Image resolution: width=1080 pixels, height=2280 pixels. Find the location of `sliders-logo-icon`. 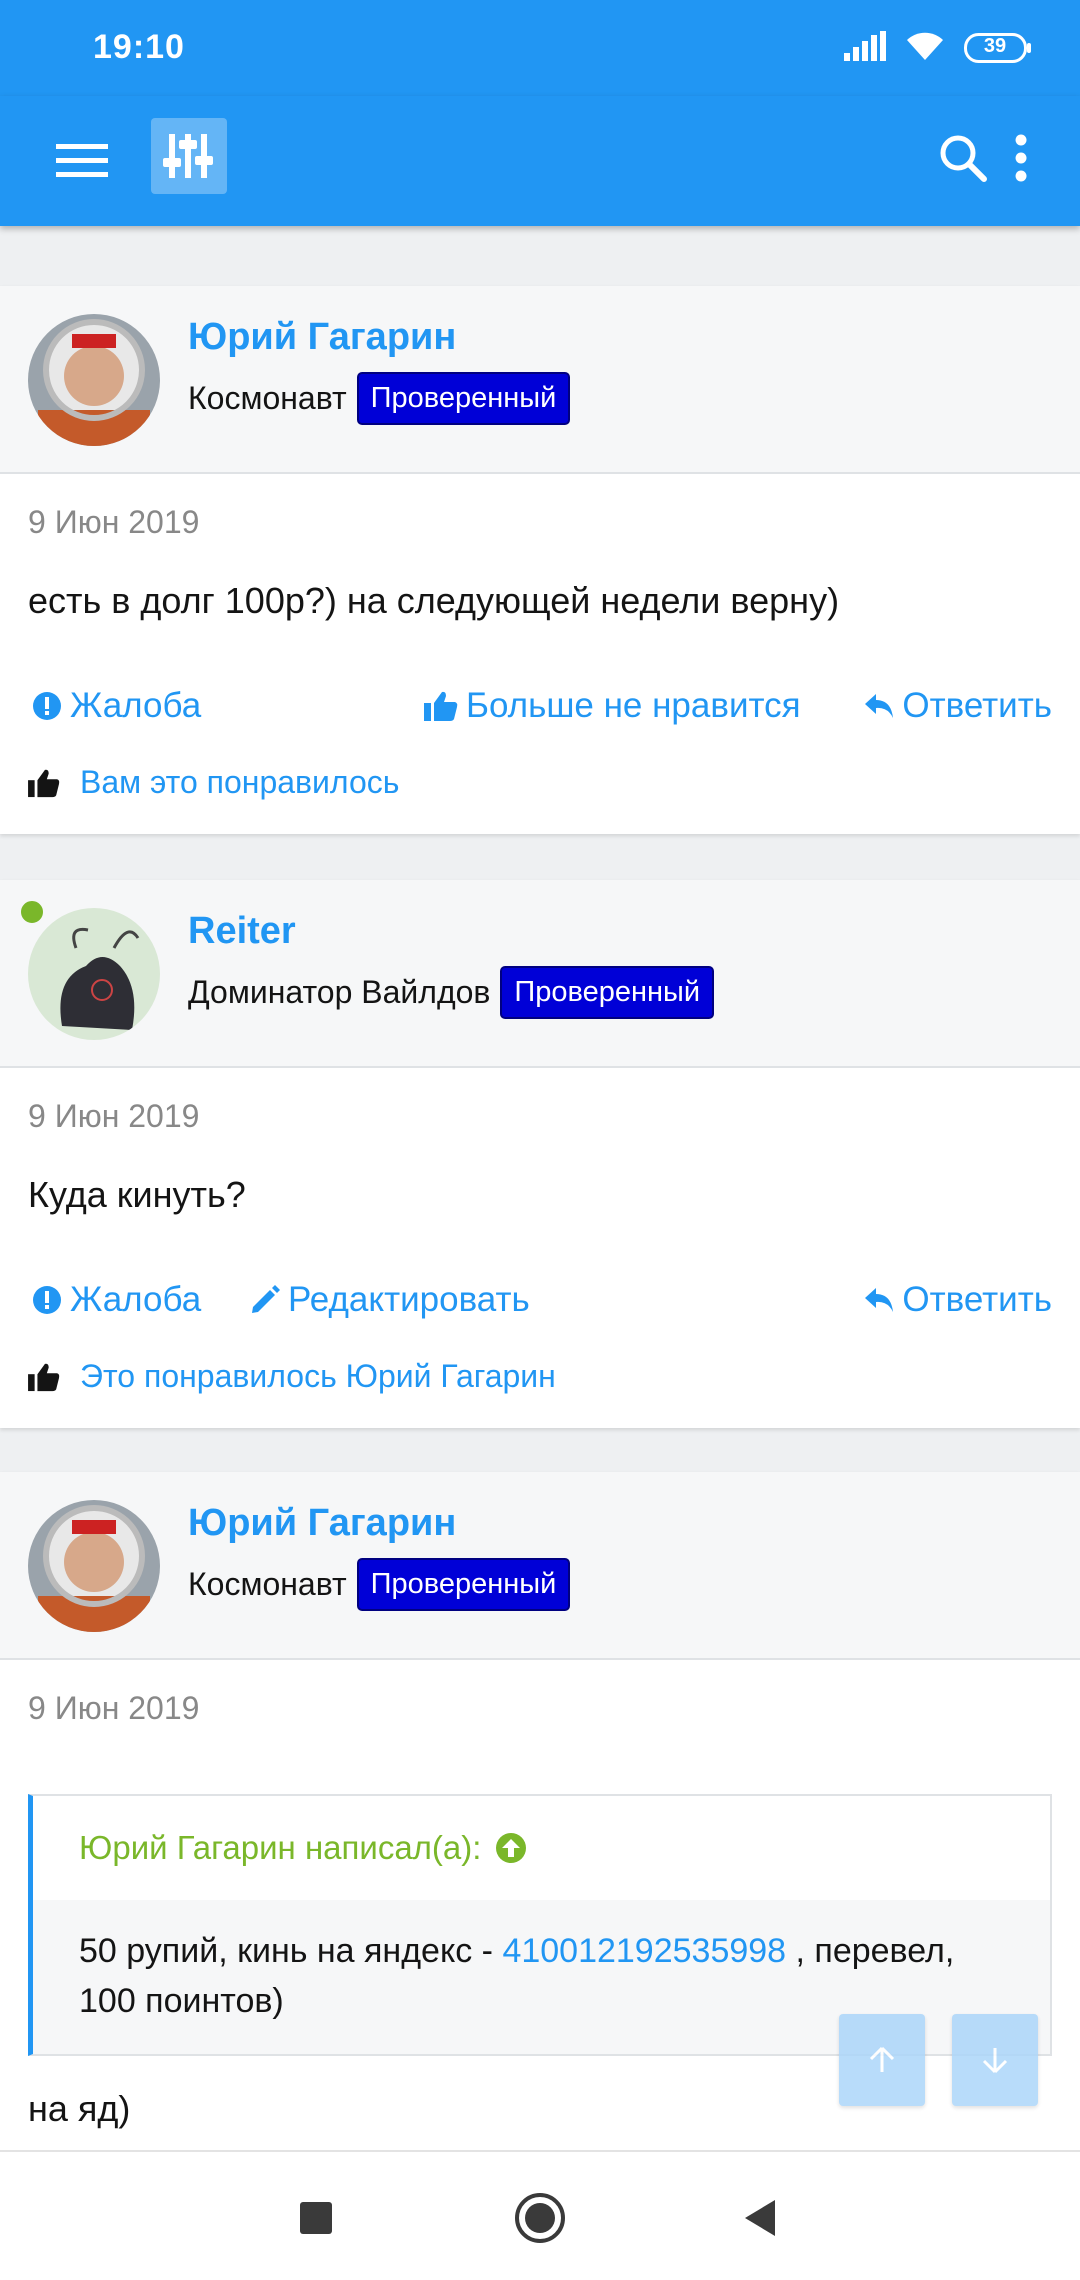

sliders-logo-icon is located at coordinates (189, 156).